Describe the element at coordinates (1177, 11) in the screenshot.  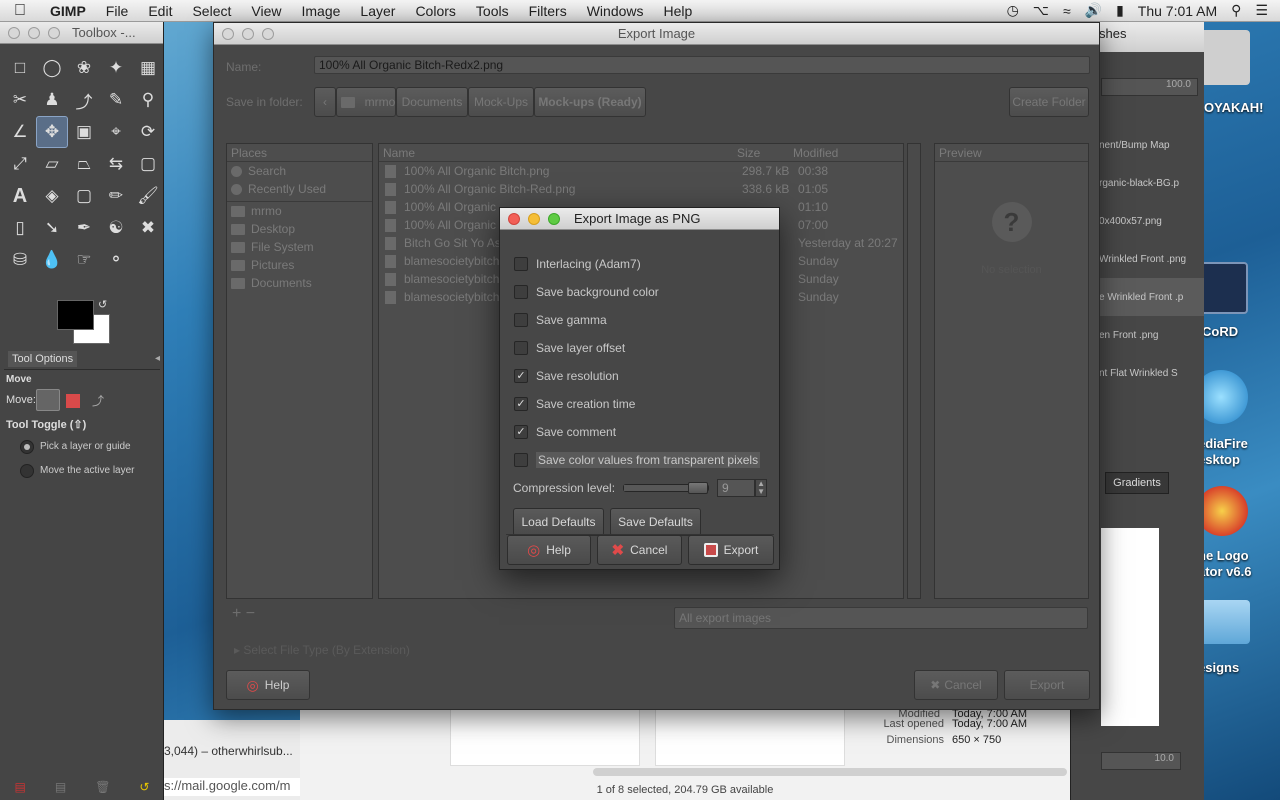
I see `clock: Thu 7:01 AM` at that location.